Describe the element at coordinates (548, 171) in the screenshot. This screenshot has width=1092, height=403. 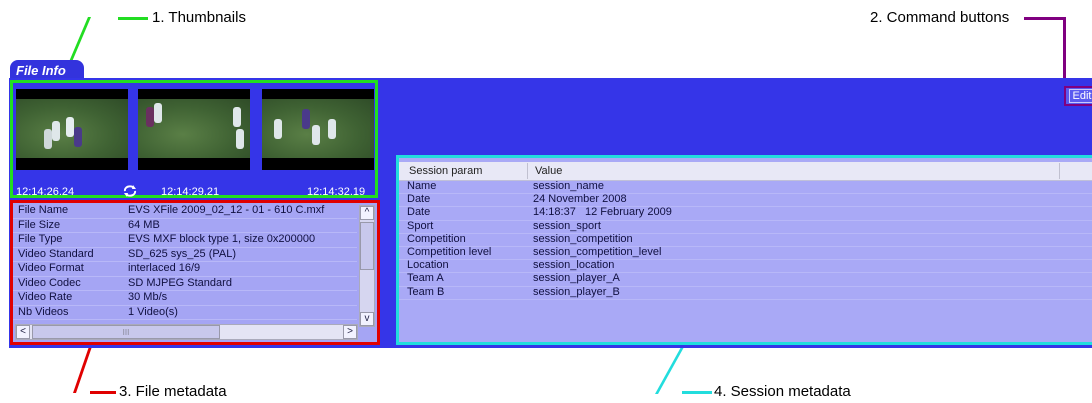
I see `header-value: Value` at that location.